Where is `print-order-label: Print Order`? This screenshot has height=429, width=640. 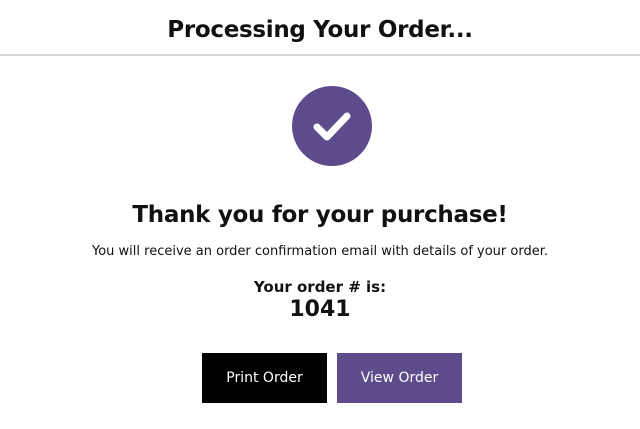
print-order-label: Print Order is located at coordinates (264, 378).